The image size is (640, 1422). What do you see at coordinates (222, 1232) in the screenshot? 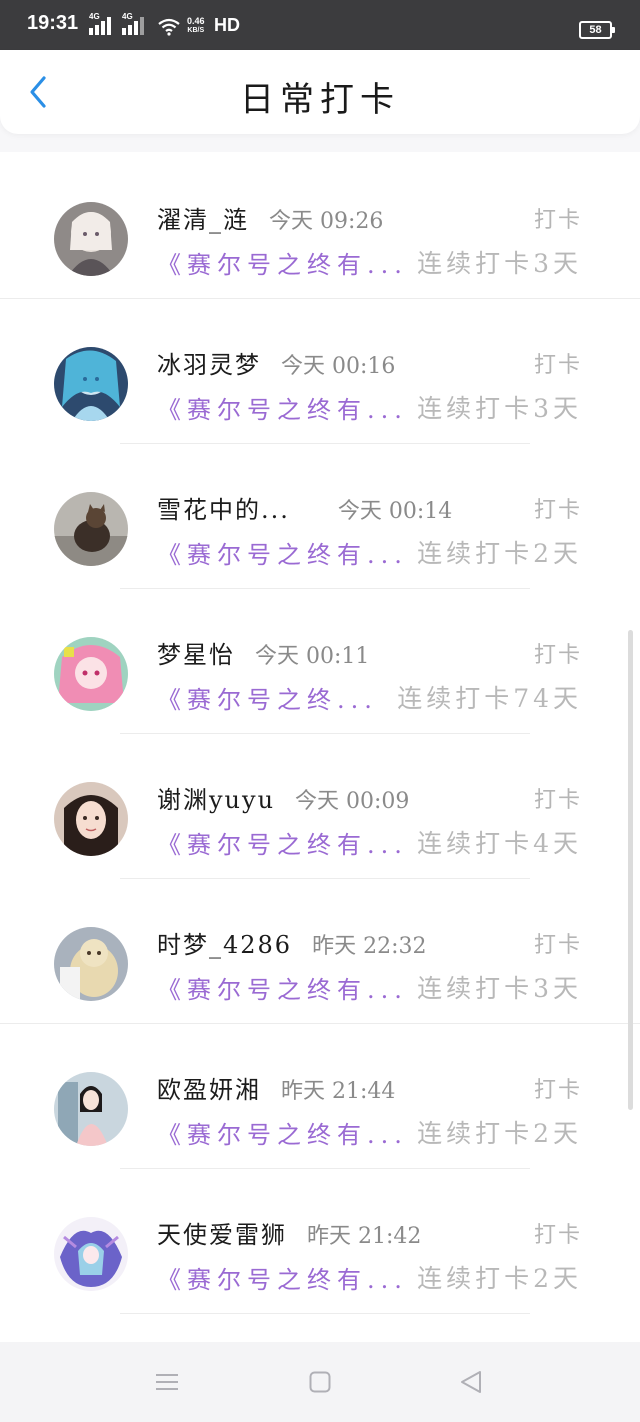
I see `user-name: 天使爱雷狮` at bounding box center [222, 1232].